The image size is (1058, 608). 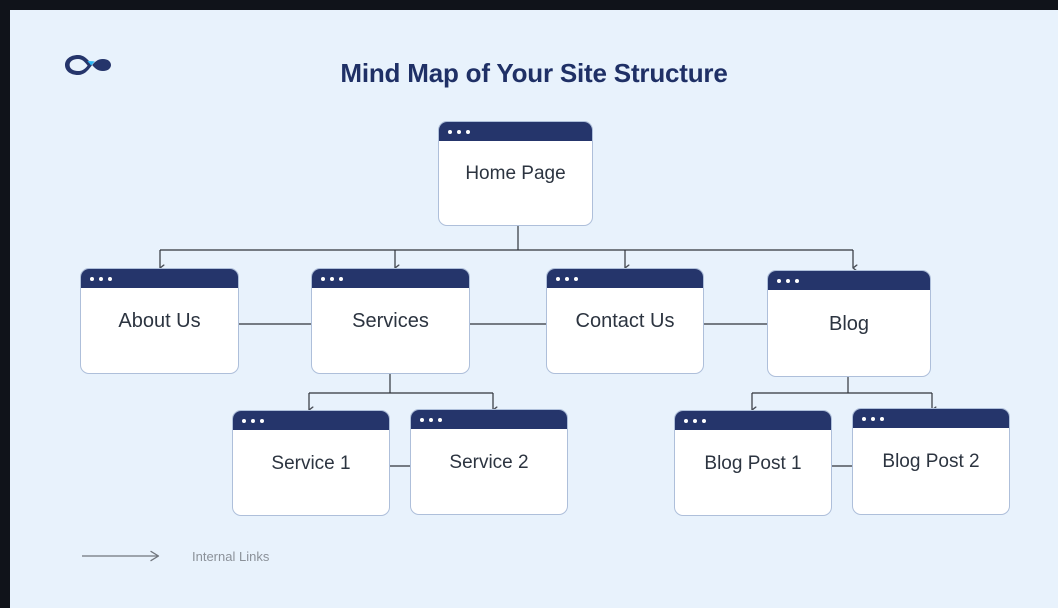 I want to click on node-label: Services, so click(x=390, y=321).